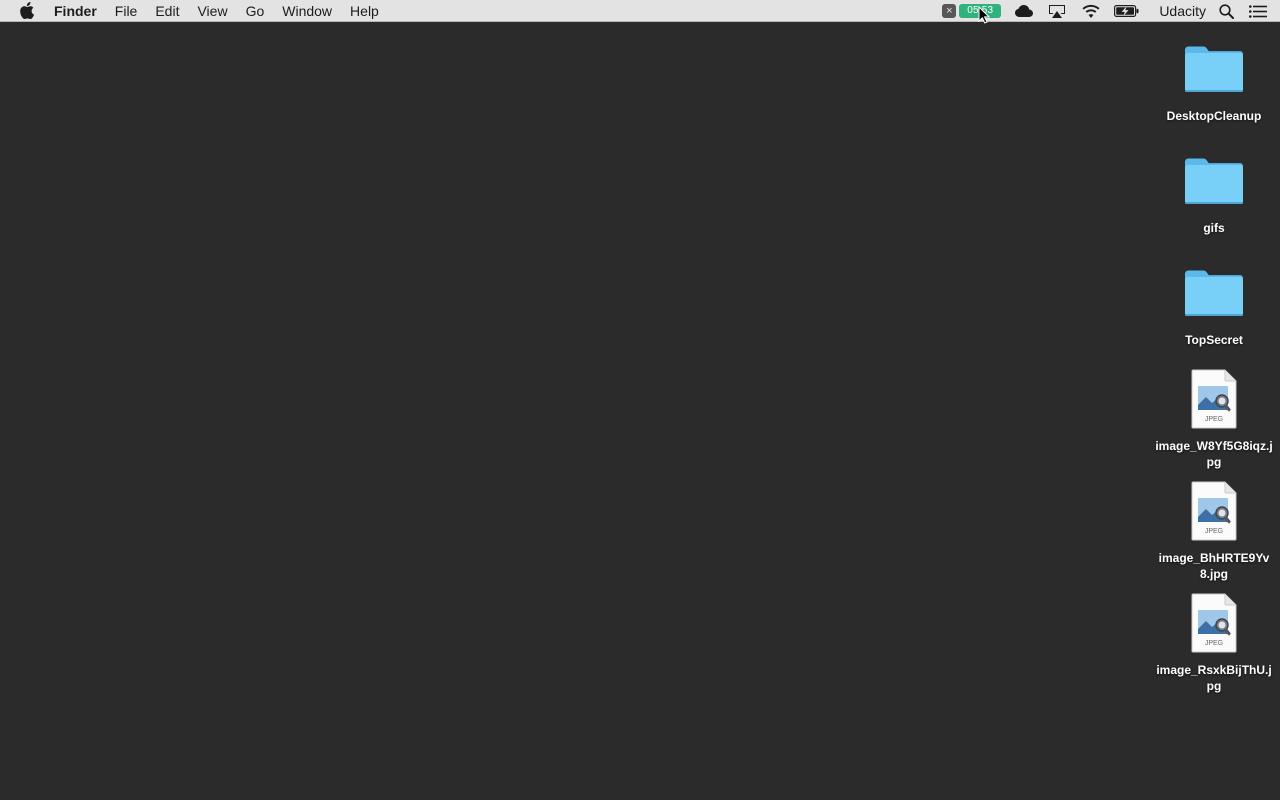 The width and height of the screenshot is (1280, 800). I want to click on timer-display: 05:53, so click(980, 11).